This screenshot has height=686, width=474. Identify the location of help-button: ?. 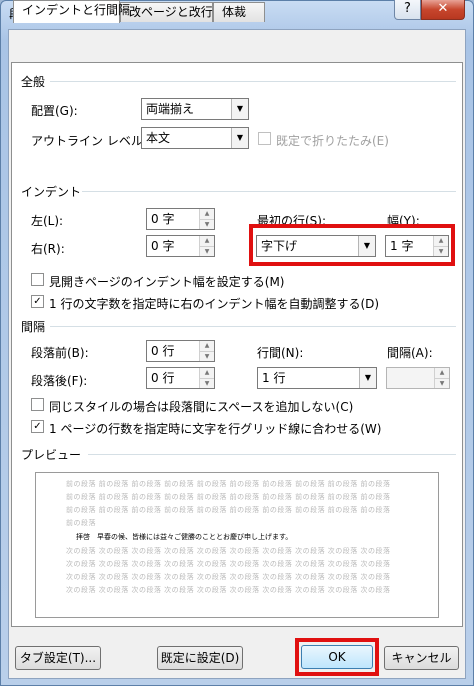
(407, 10).